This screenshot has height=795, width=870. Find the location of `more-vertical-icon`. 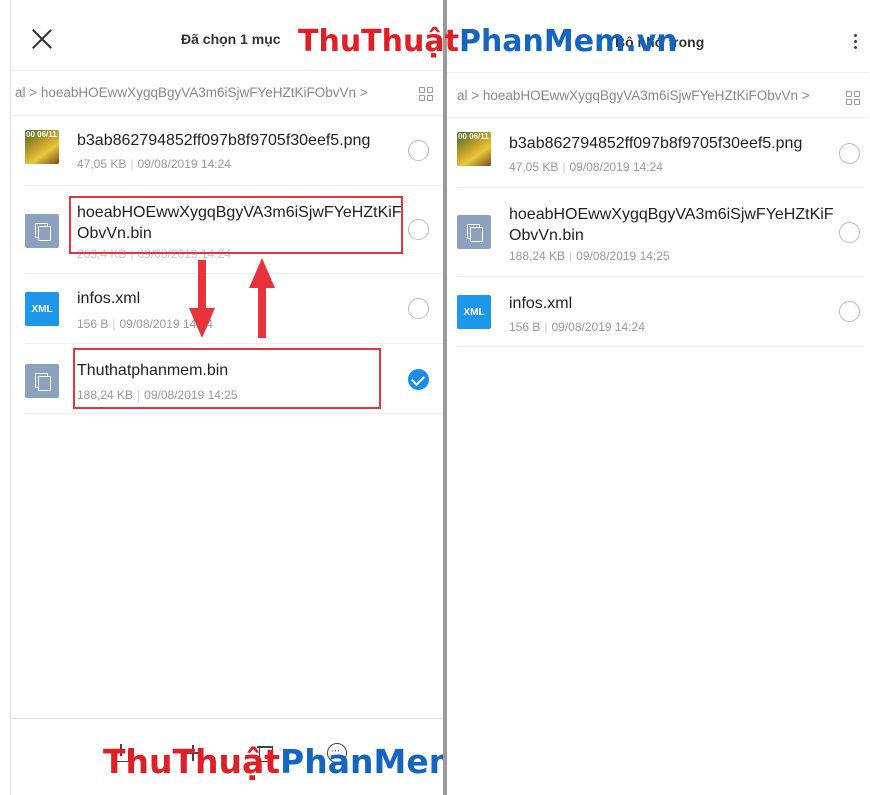

more-vertical-icon is located at coordinates (855, 41).